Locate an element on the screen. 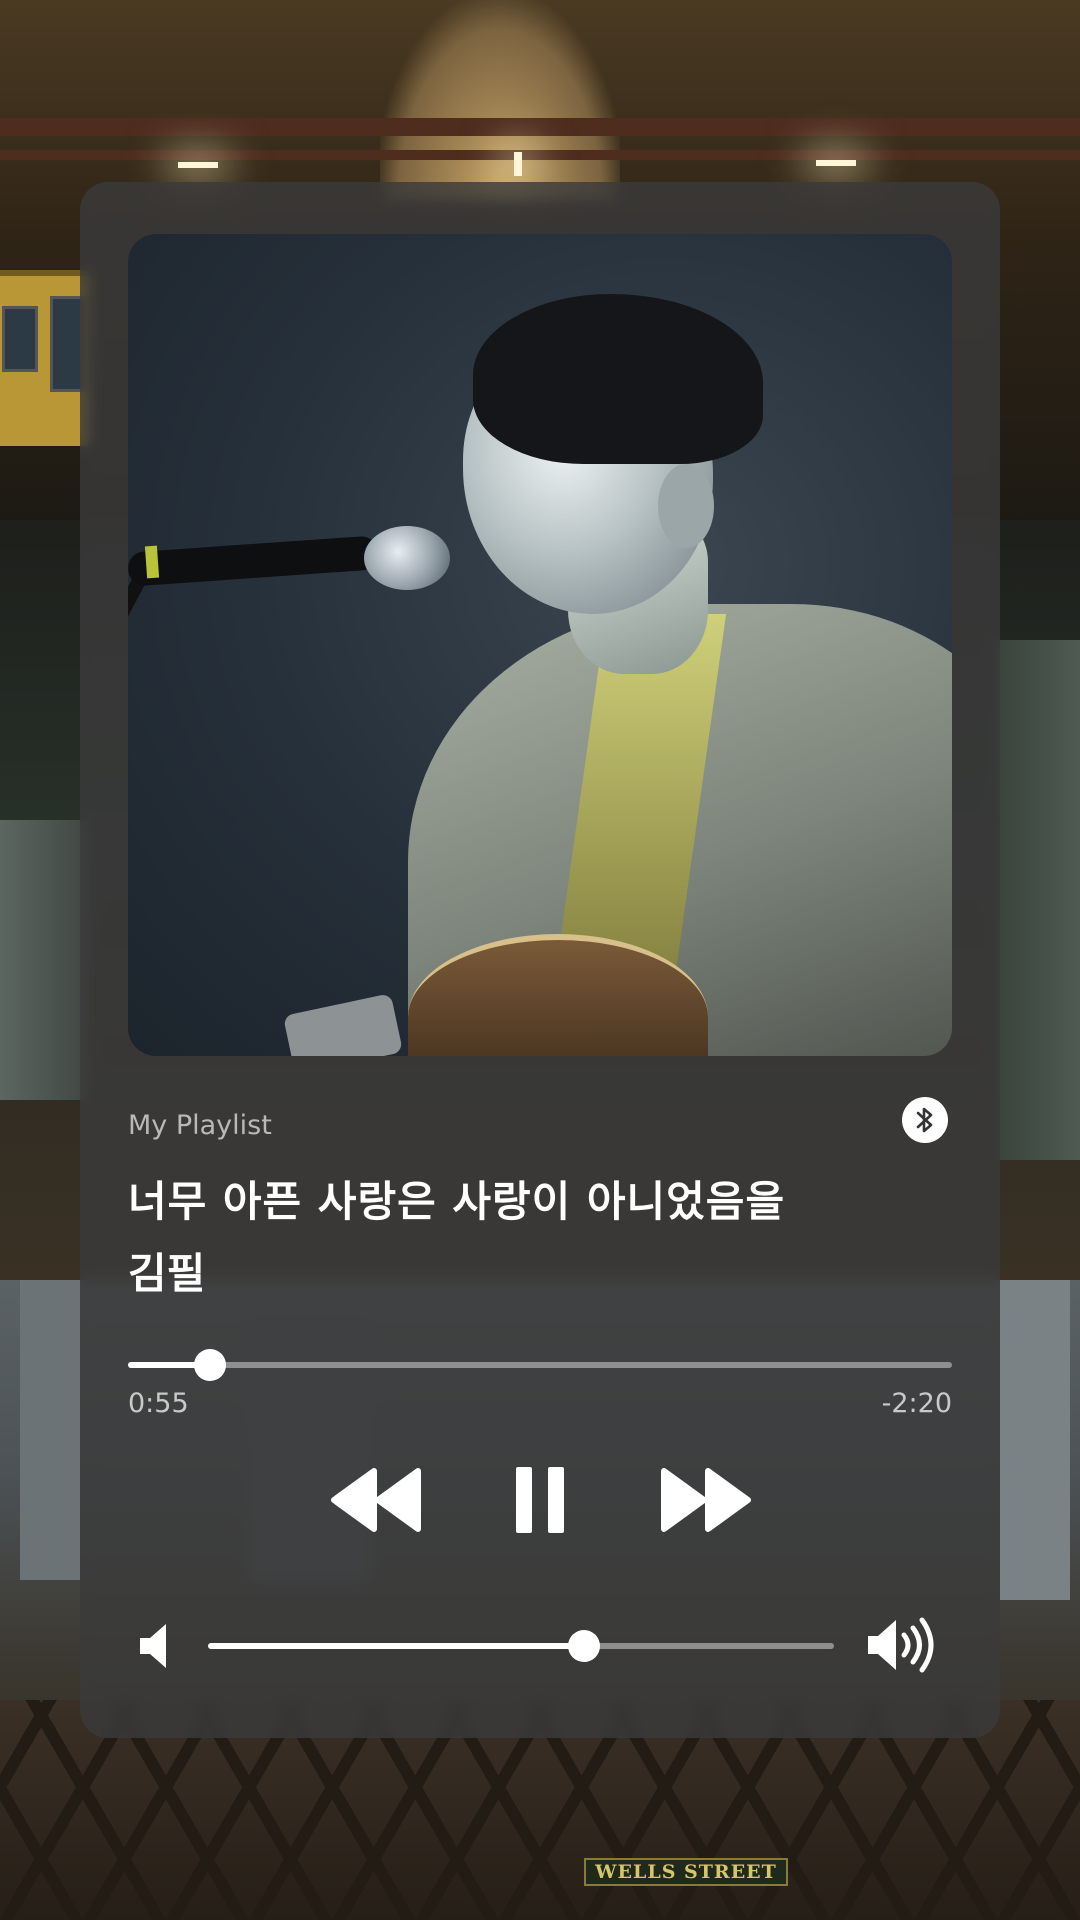 This screenshot has width=1080, height=1920. train-car-right is located at coordinates (1037, 900).